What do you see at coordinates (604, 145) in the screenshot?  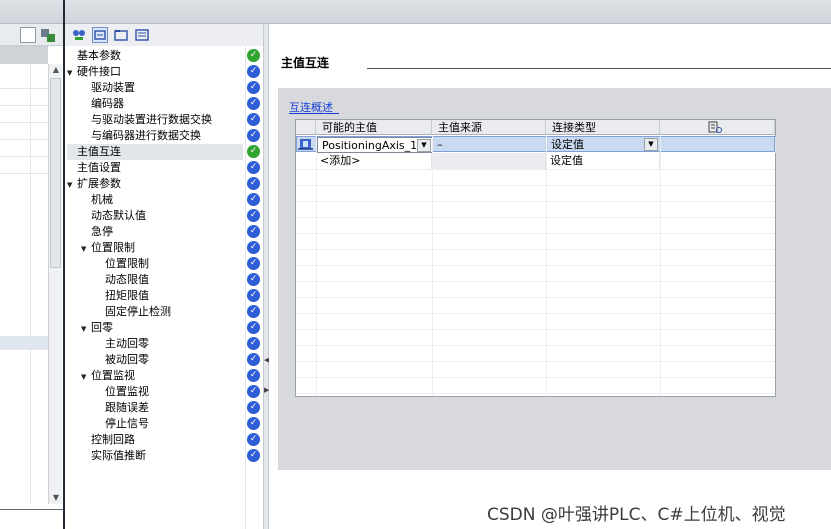 I see `connection-type-select: 设定值 ▼` at bounding box center [604, 145].